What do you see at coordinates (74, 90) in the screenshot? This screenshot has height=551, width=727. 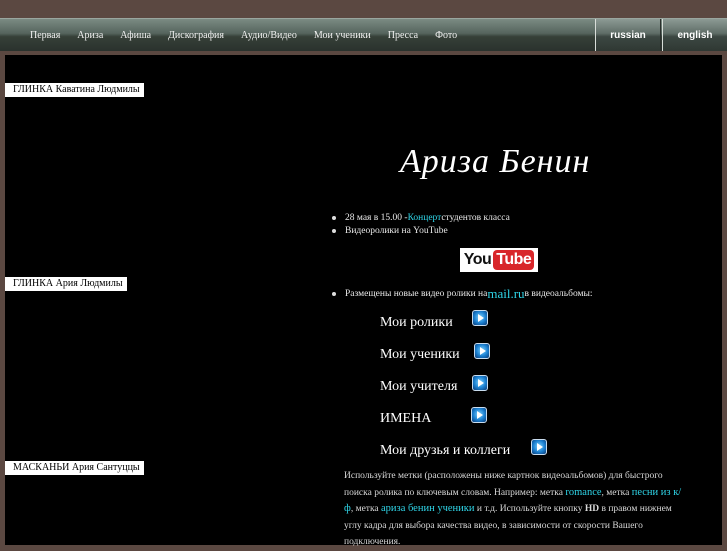 I see `video-title-glinka-cavatina: ГЛИНКА Каватина Людмилы` at bounding box center [74, 90].